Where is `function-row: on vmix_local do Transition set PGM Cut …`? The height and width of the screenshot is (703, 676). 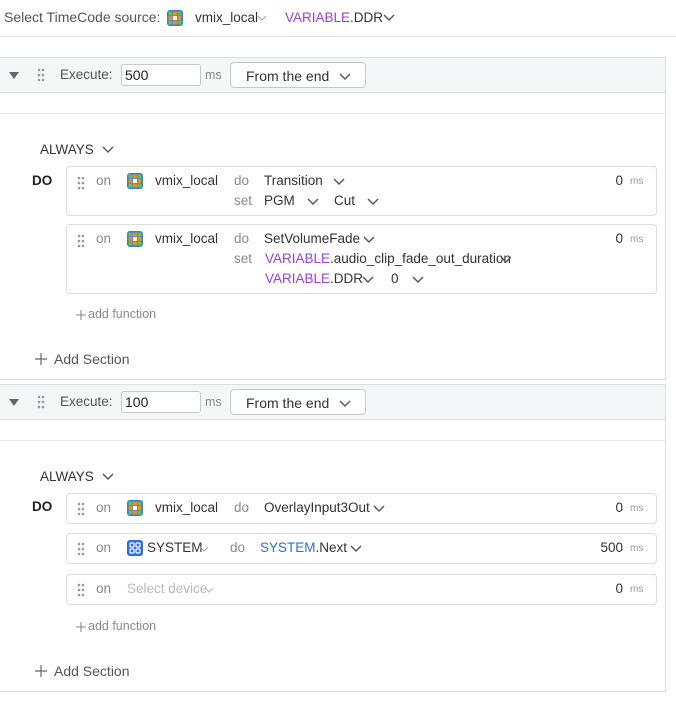
function-row: on vmix_local do Transition set PGM Cut … is located at coordinates (361, 191).